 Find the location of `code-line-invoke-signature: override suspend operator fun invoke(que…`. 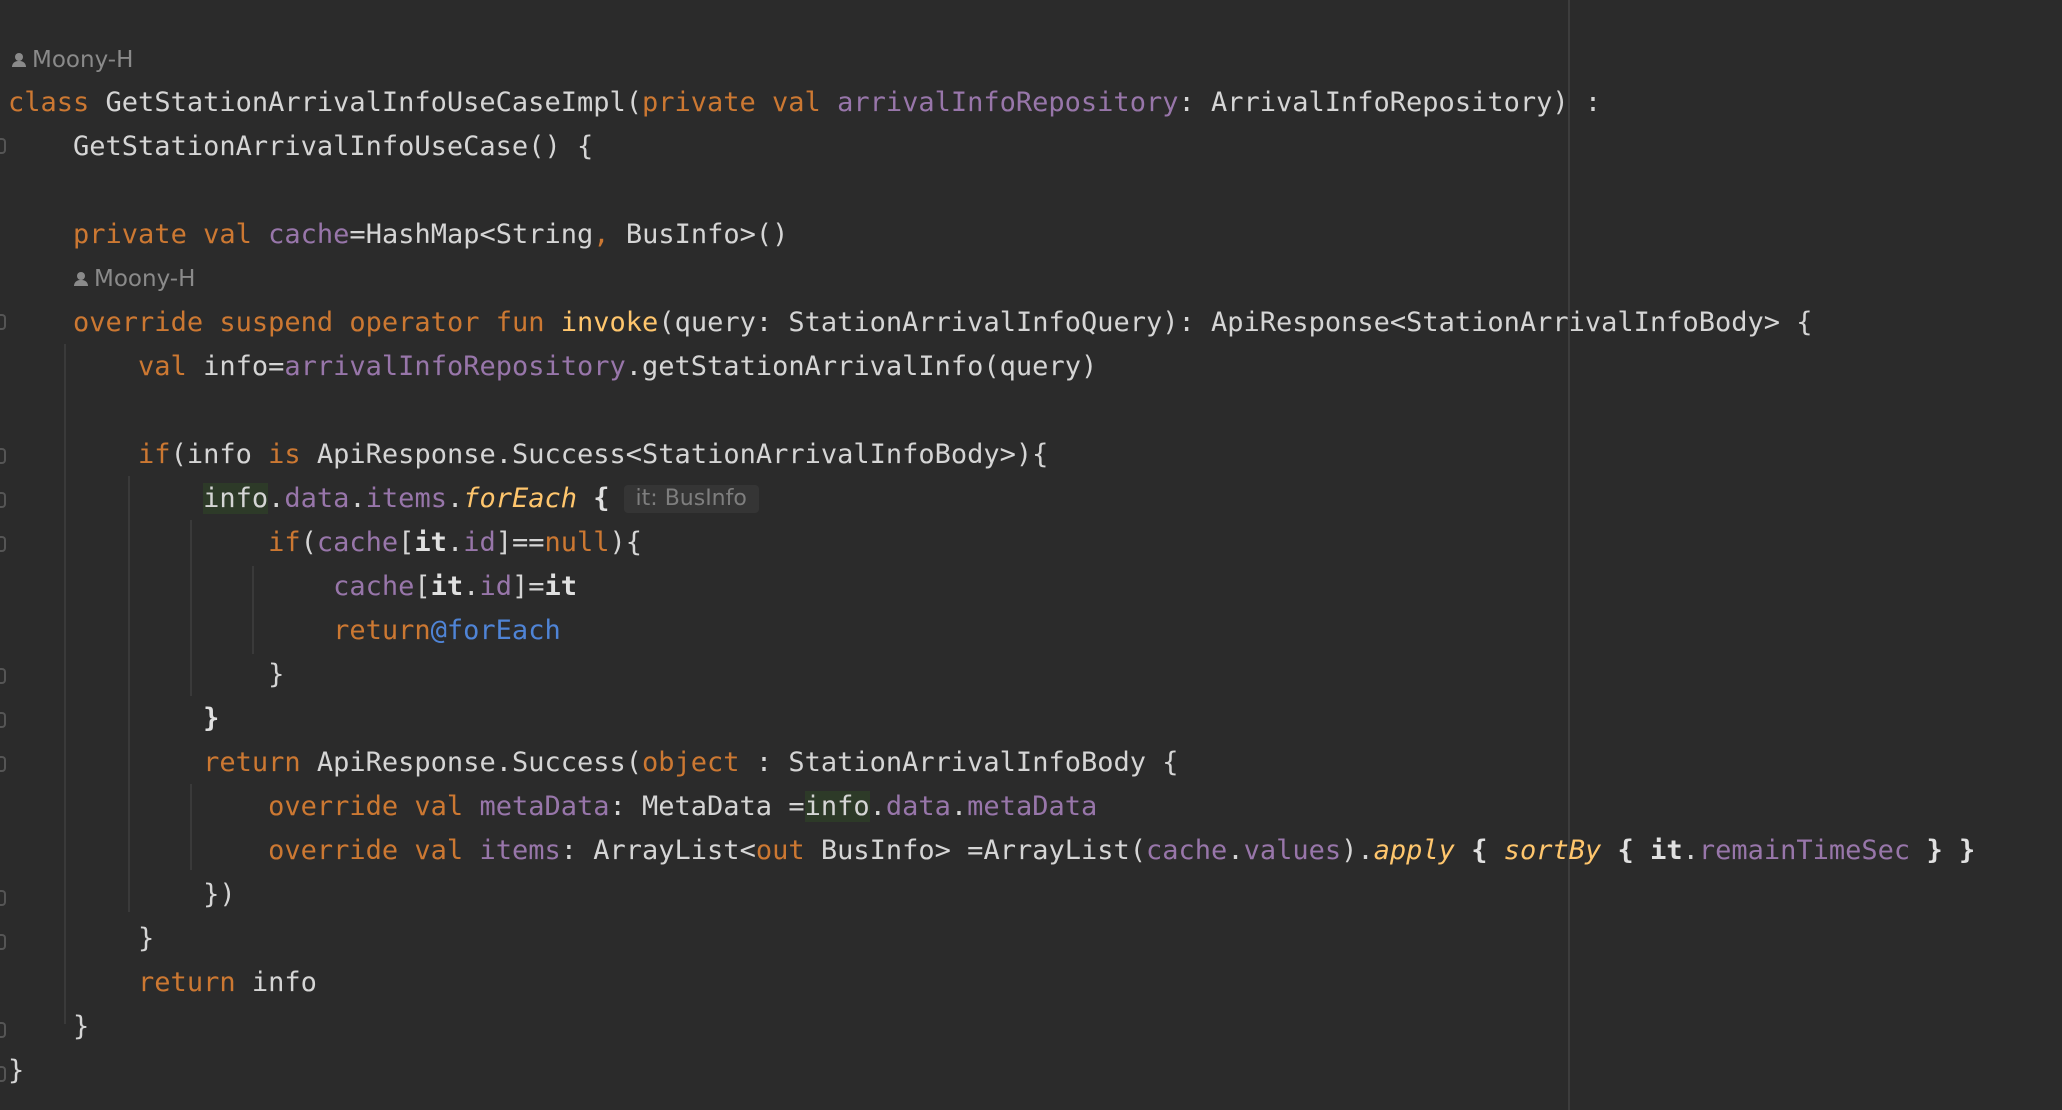

code-line-invoke-signature: override suspend operator fun invoke(que… is located at coordinates (910, 323).